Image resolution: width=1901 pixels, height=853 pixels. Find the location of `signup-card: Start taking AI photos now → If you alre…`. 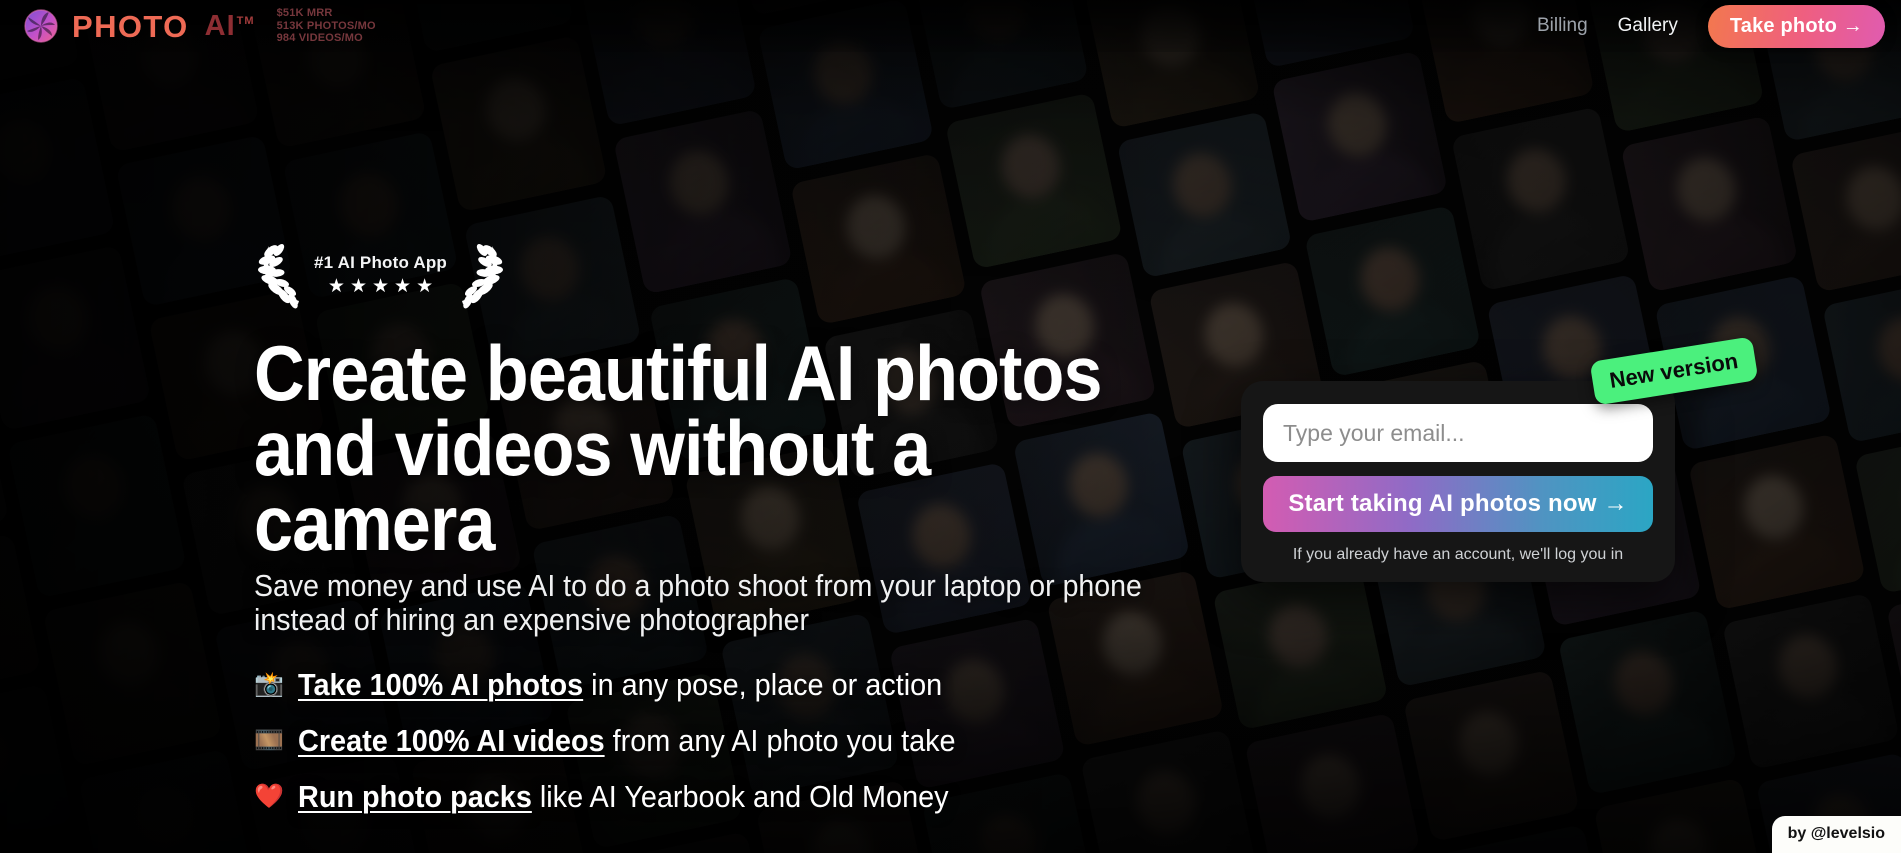

signup-card: Start taking AI photos now → If you alre… is located at coordinates (1458, 481).